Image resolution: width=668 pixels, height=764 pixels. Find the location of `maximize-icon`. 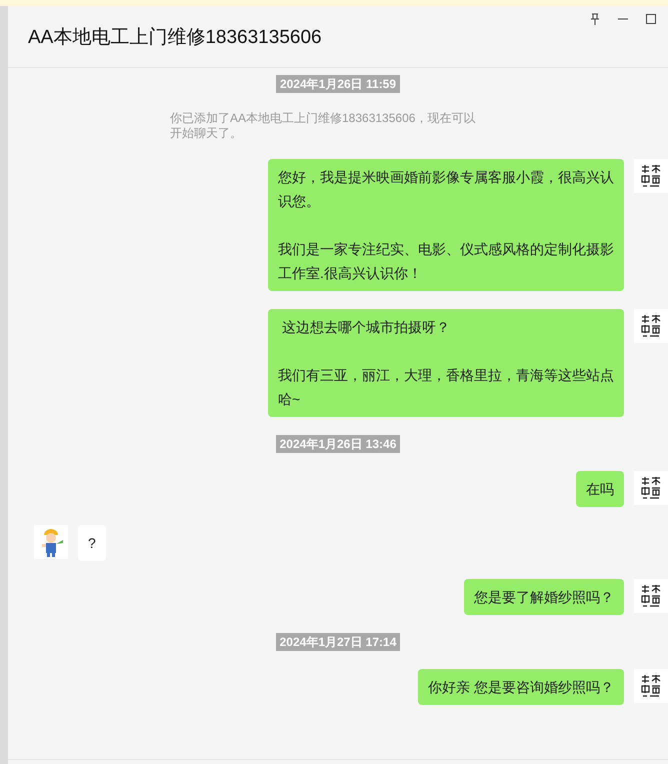

maximize-icon is located at coordinates (651, 19).